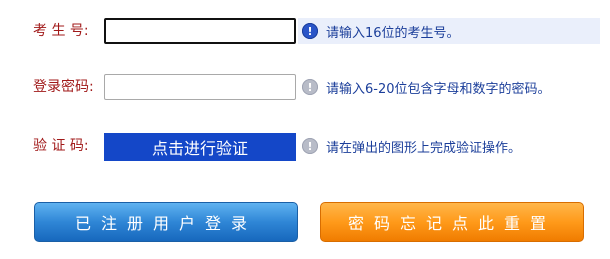 The width and height of the screenshot is (610, 259). I want to click on password-hint-text: 请输入6-20位包含字母和数字的密码。, so click(438, 89).